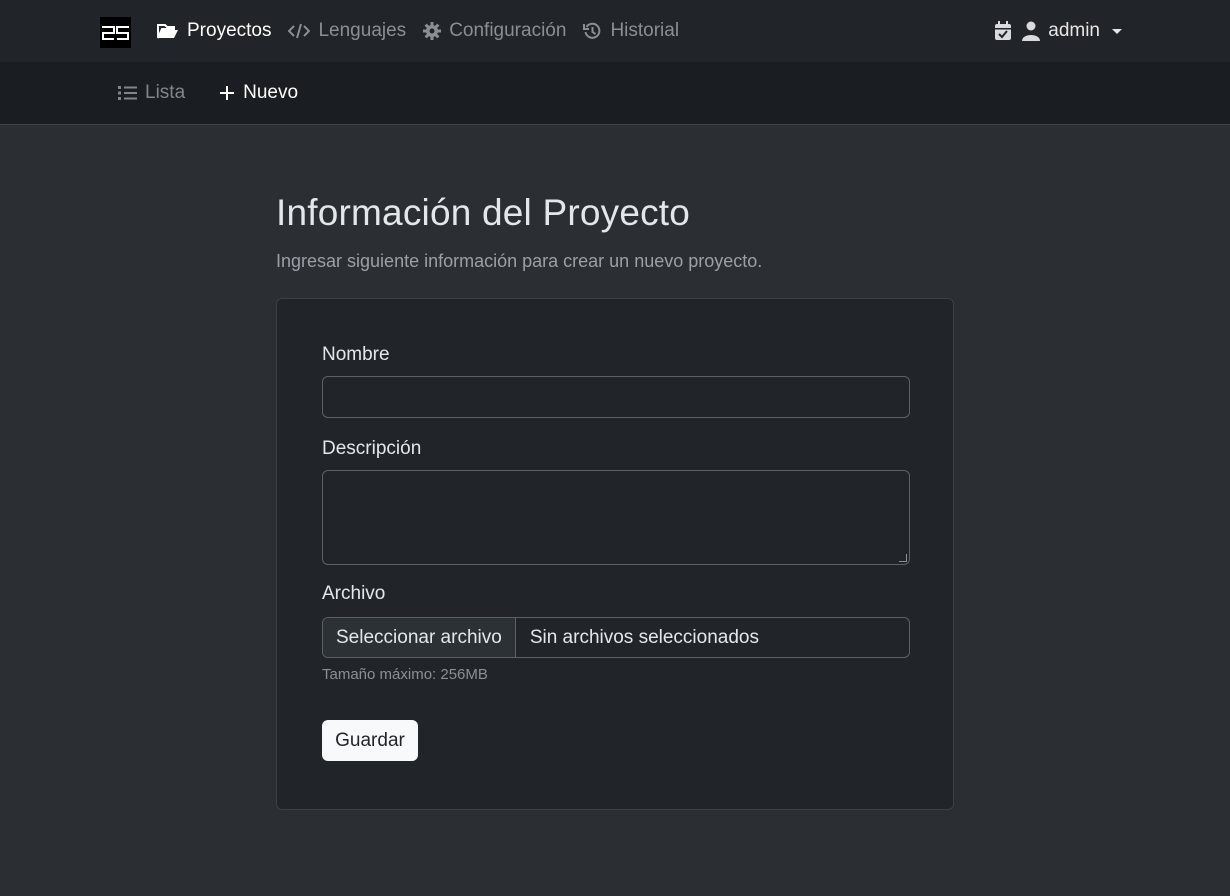  Describe the element at coordinates (229, 30) in the screenshot. I see `nav-item-label: Proyectos` at that location.